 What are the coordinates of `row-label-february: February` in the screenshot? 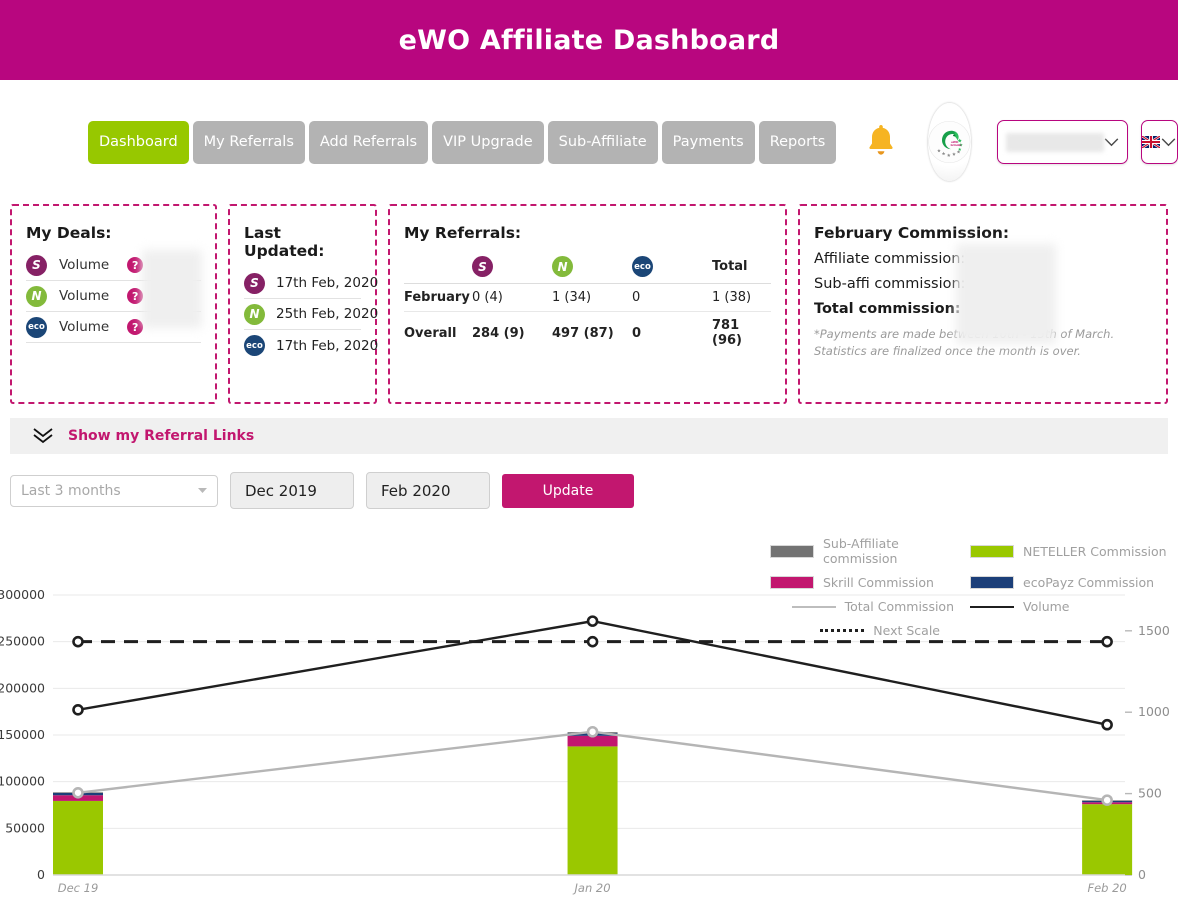 It's located at (437, 297).